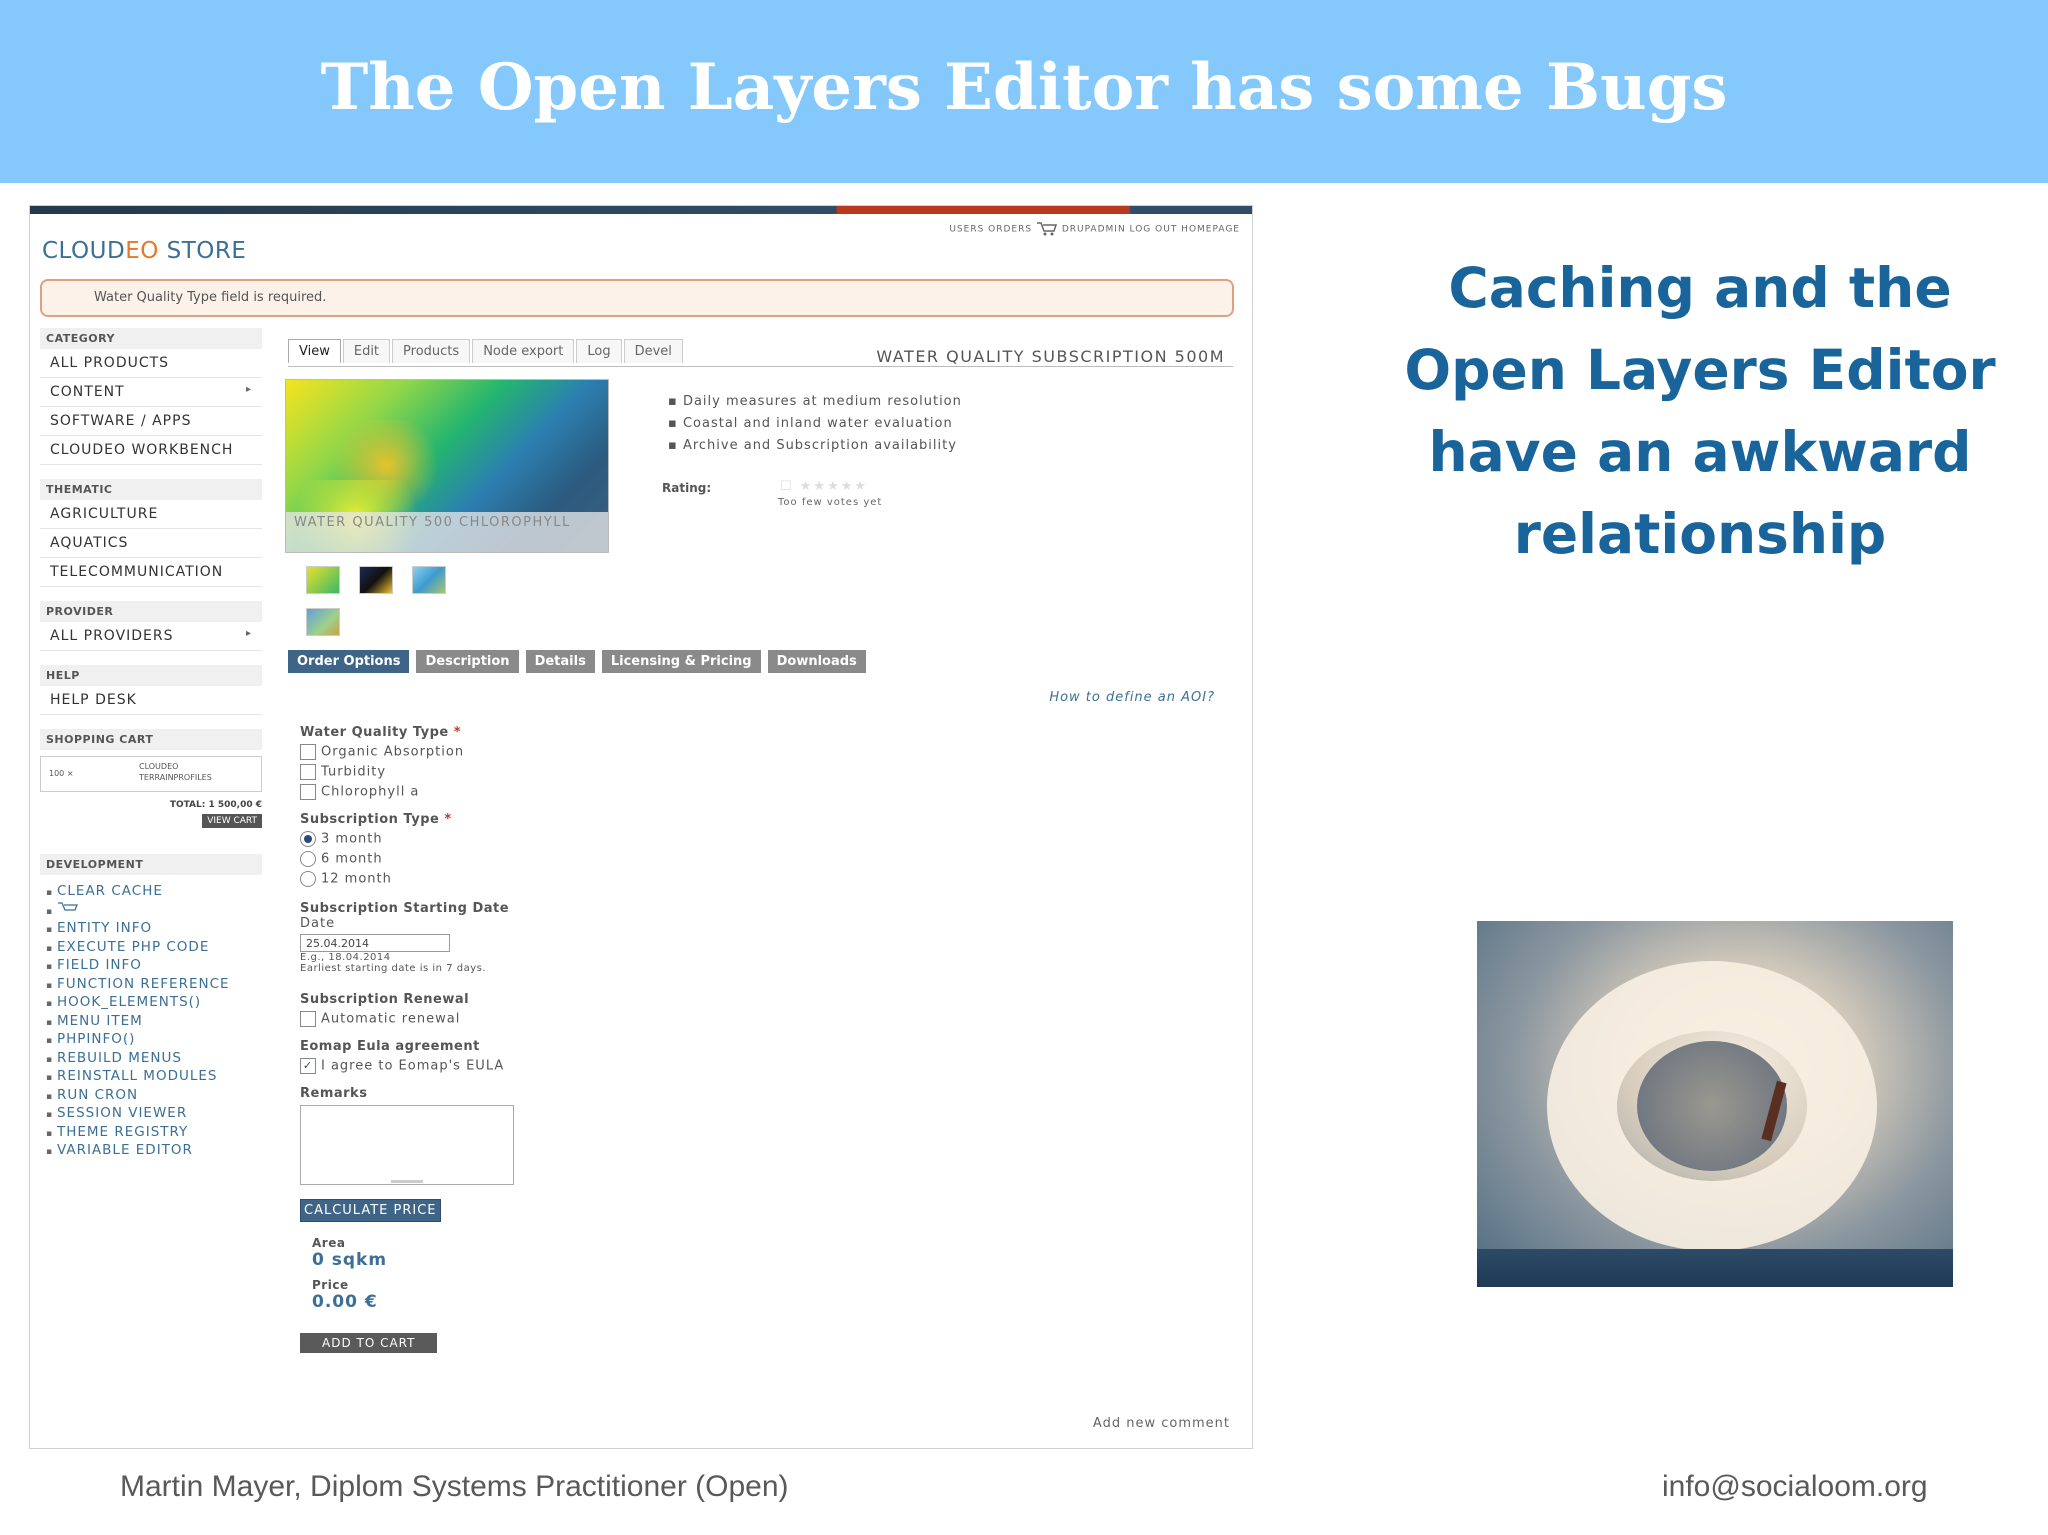 The height and width of the screenshot is (1535, 2048). I want to click on subtab-description: Description, so click(467, 661).